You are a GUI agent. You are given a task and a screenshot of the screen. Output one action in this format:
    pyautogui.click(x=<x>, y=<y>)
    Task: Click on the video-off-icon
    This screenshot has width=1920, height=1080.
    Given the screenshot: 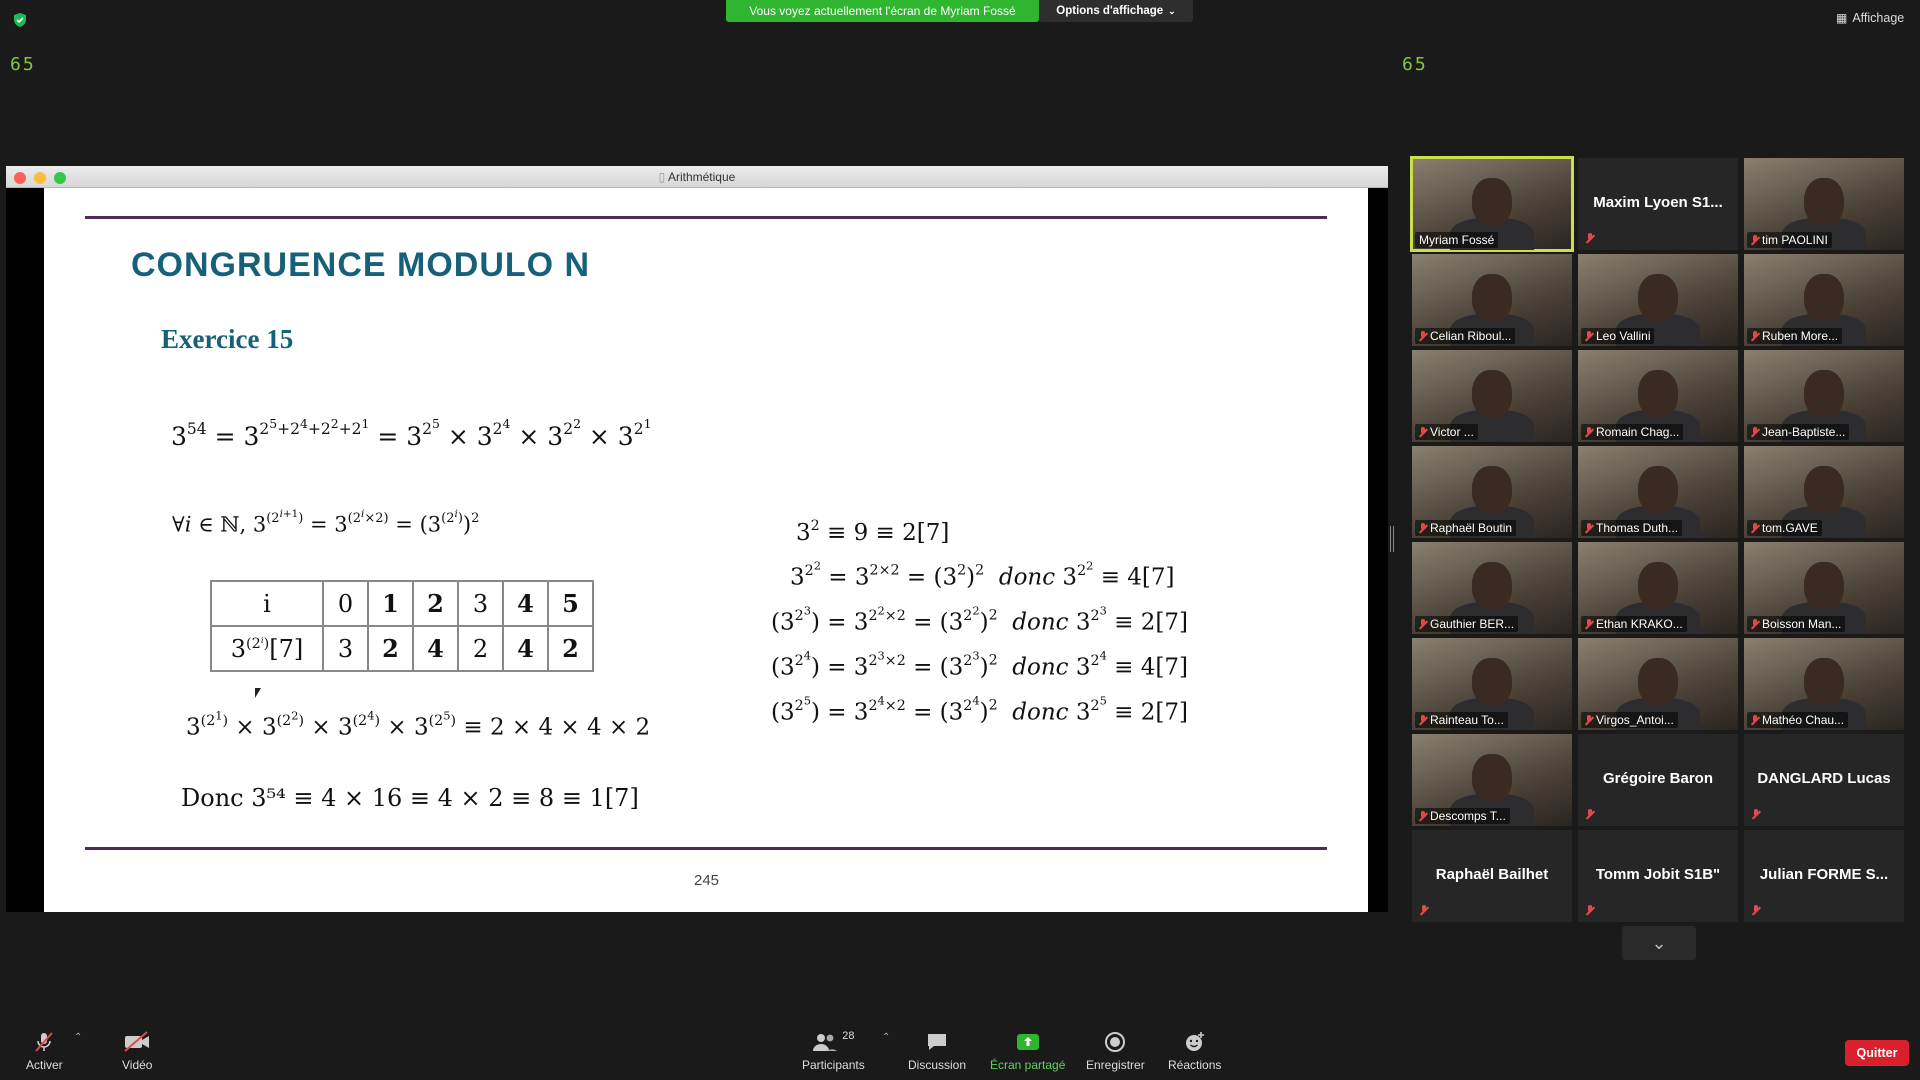 What is the action you would take?
    pyautogui.click(x=137, y=1042)
    